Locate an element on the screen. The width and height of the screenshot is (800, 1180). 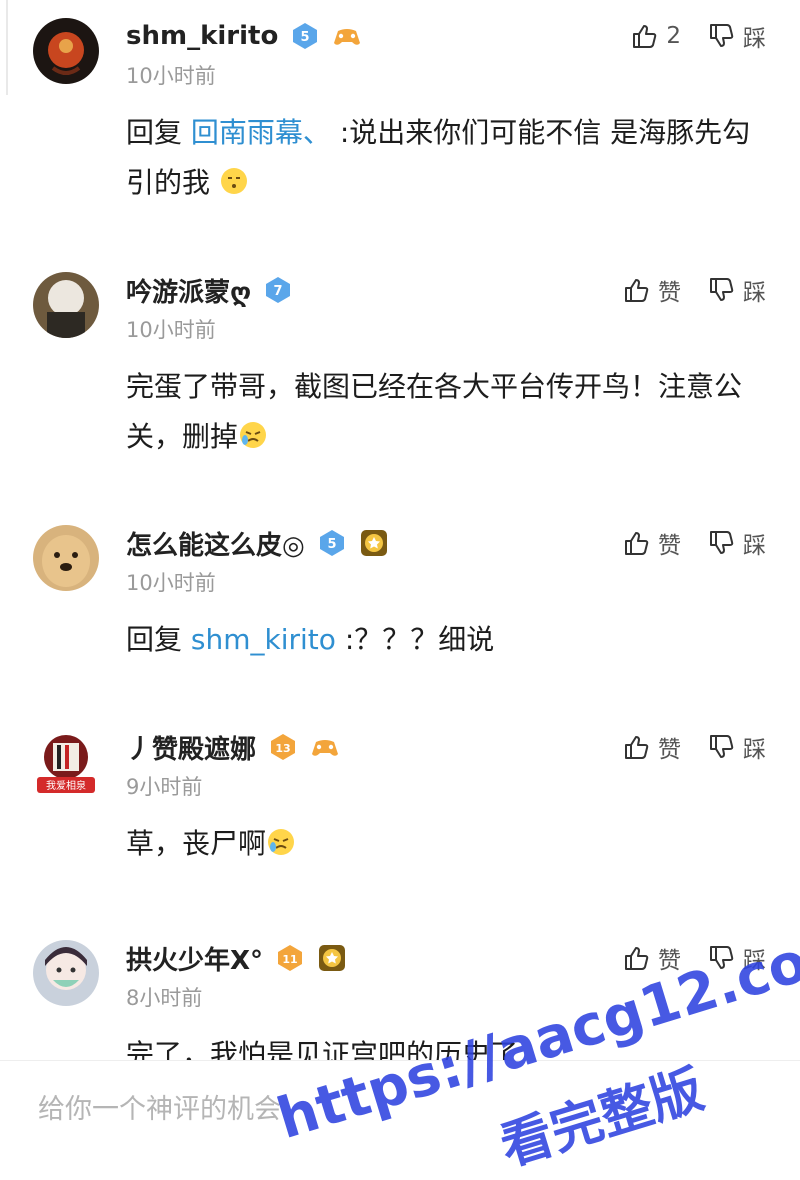
sleepy-face-emoji-icon is located at coordinates (234, 181).